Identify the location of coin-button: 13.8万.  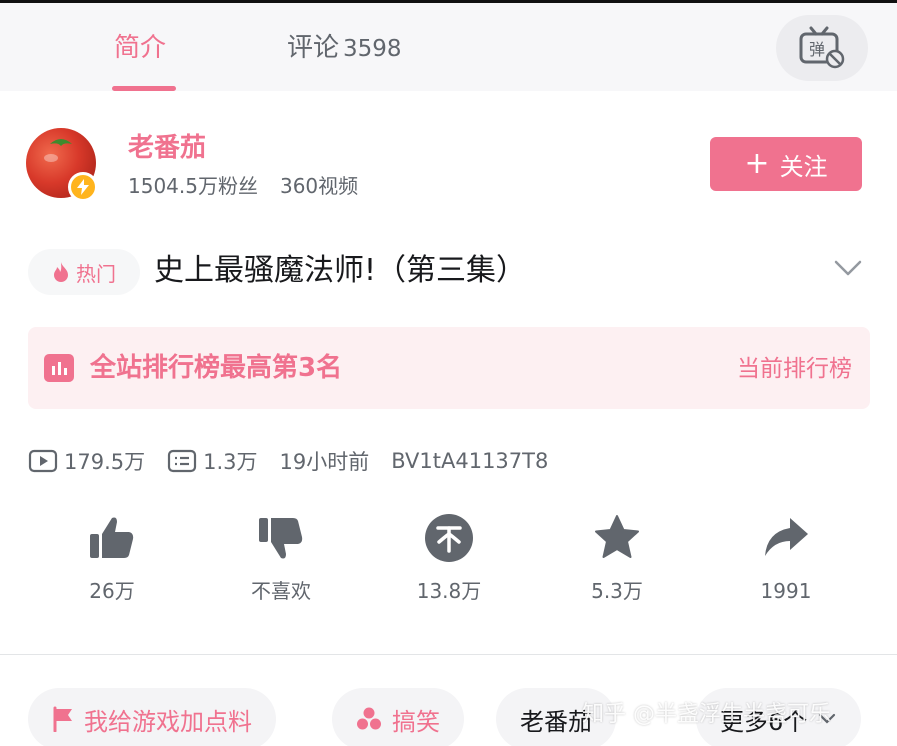
(449, 562).